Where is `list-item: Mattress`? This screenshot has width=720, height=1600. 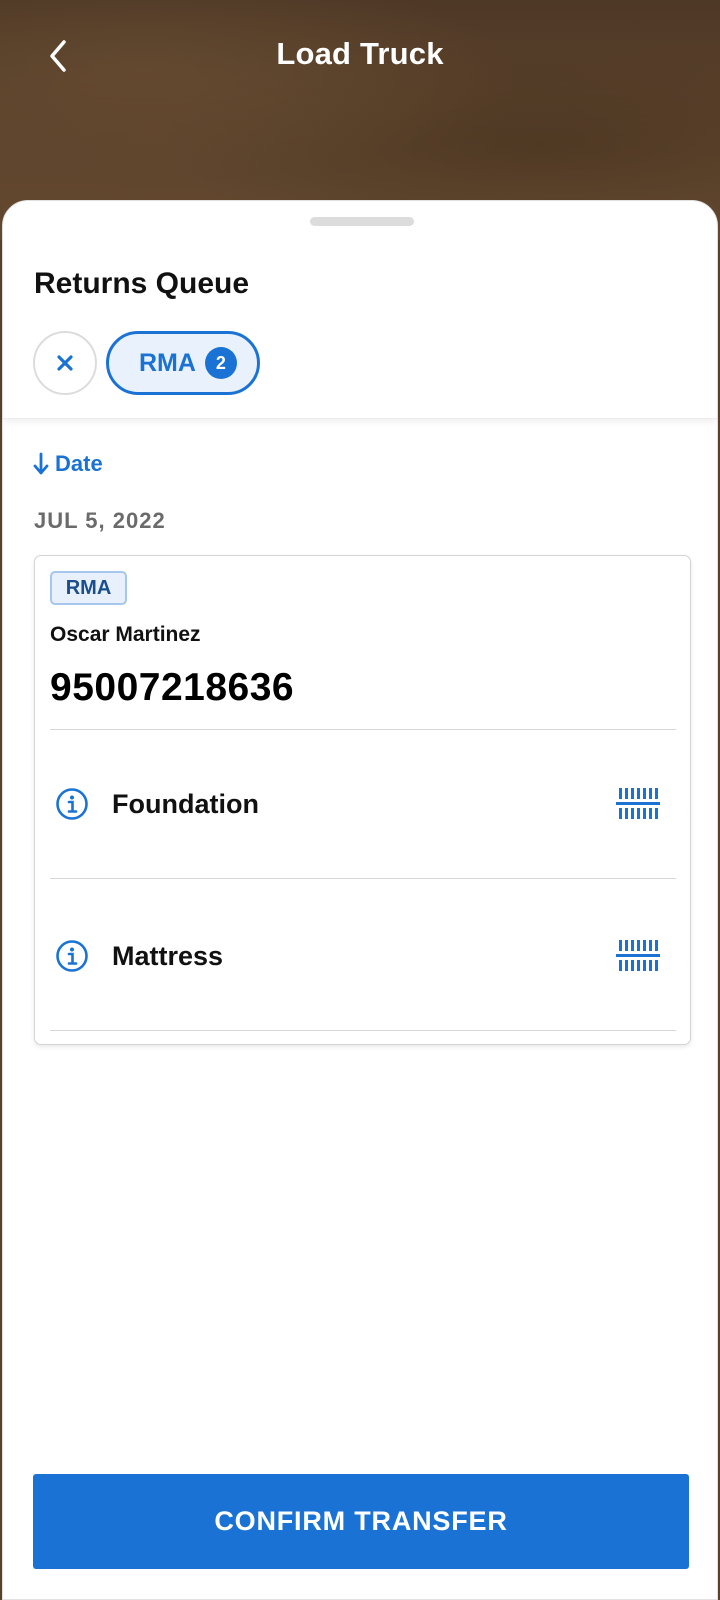
list-item: Mattress is located at coordinates (362, 956).